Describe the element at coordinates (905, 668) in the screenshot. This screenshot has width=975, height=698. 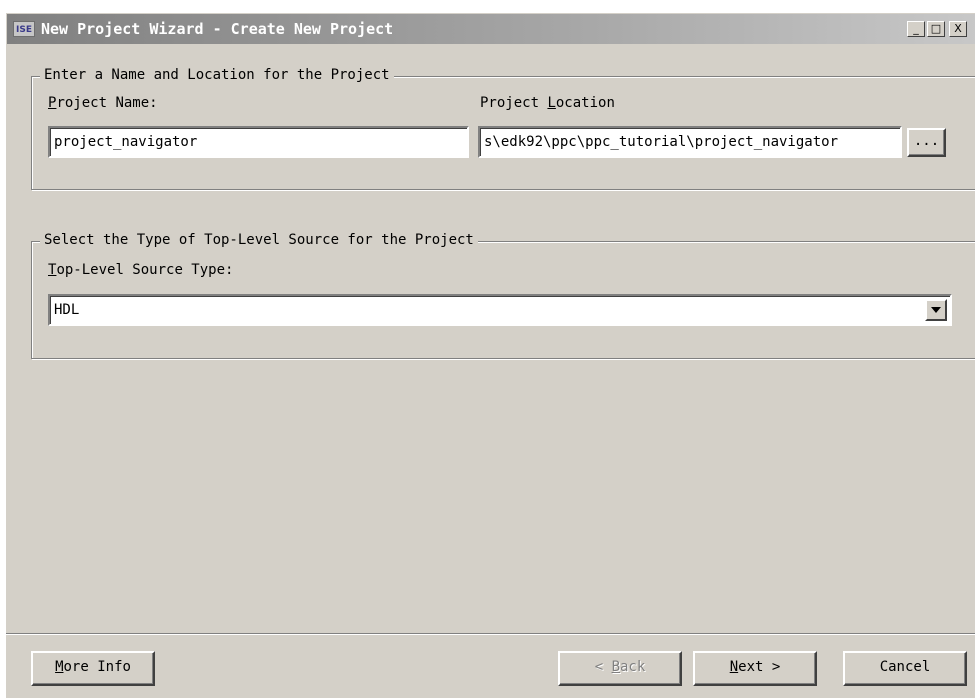
I see `cancel-button: Cancel` at that location.